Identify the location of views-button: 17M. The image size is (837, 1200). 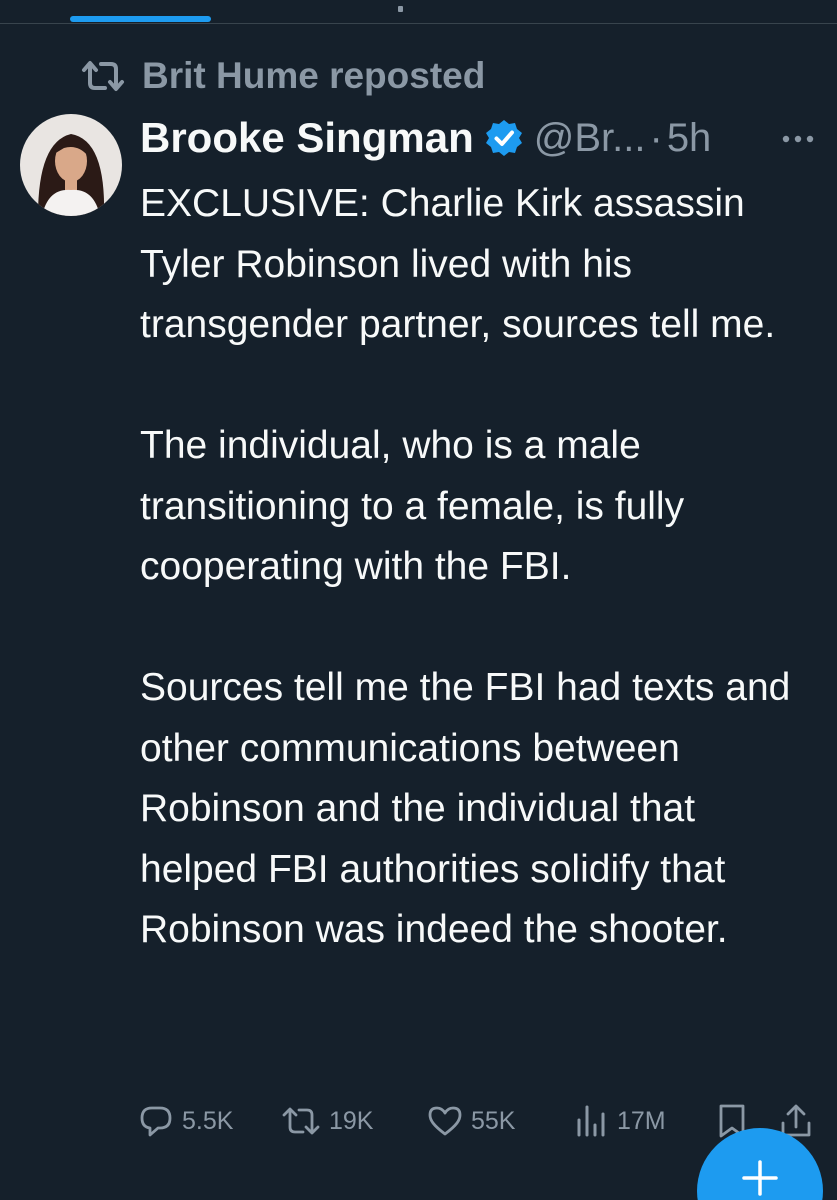
(619, 1121).